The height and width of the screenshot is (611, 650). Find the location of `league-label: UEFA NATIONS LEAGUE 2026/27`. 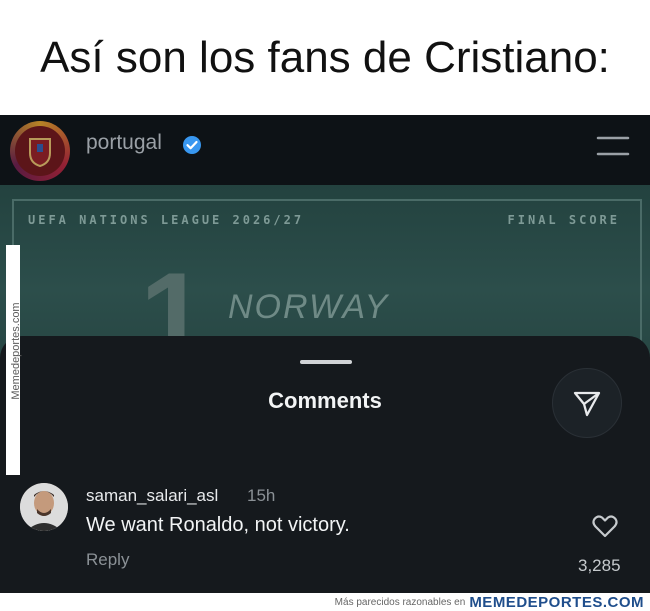

league-label: UEFA NATIONS LEAGUE 2026/27 is located at coordinates (166, 220).